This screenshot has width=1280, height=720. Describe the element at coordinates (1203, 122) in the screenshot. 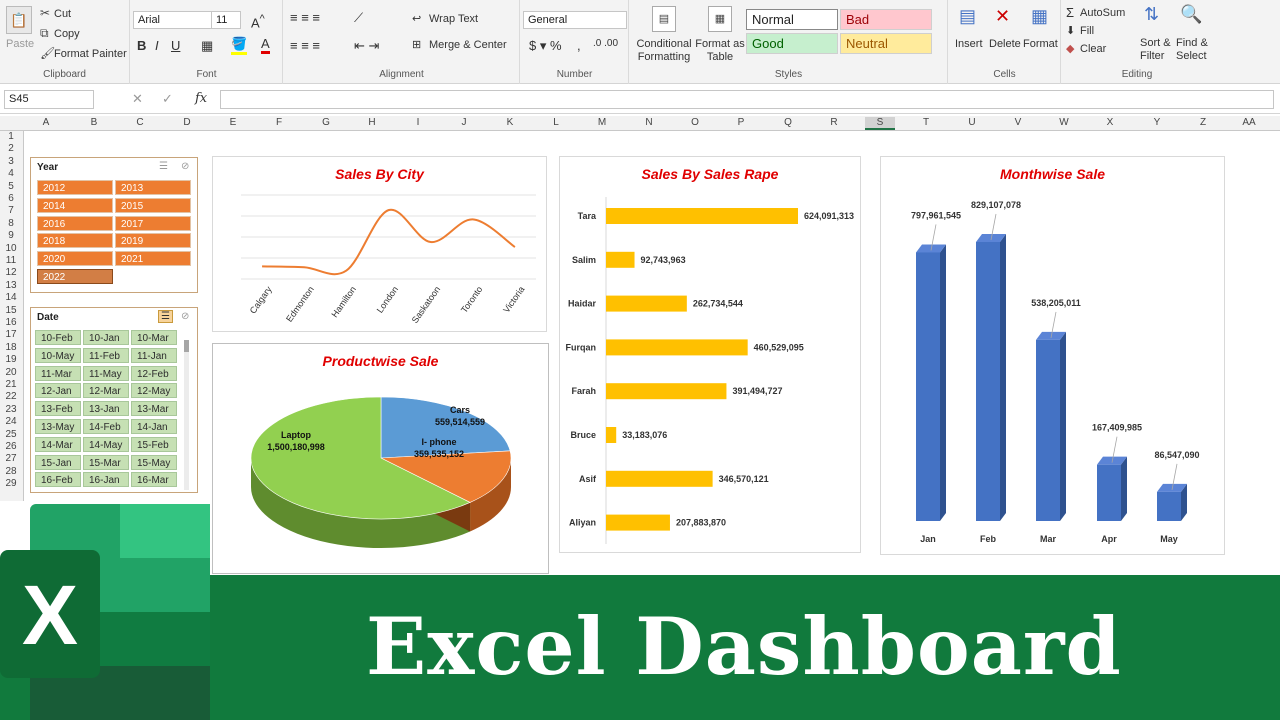

I see `column-header: Z` at that location.